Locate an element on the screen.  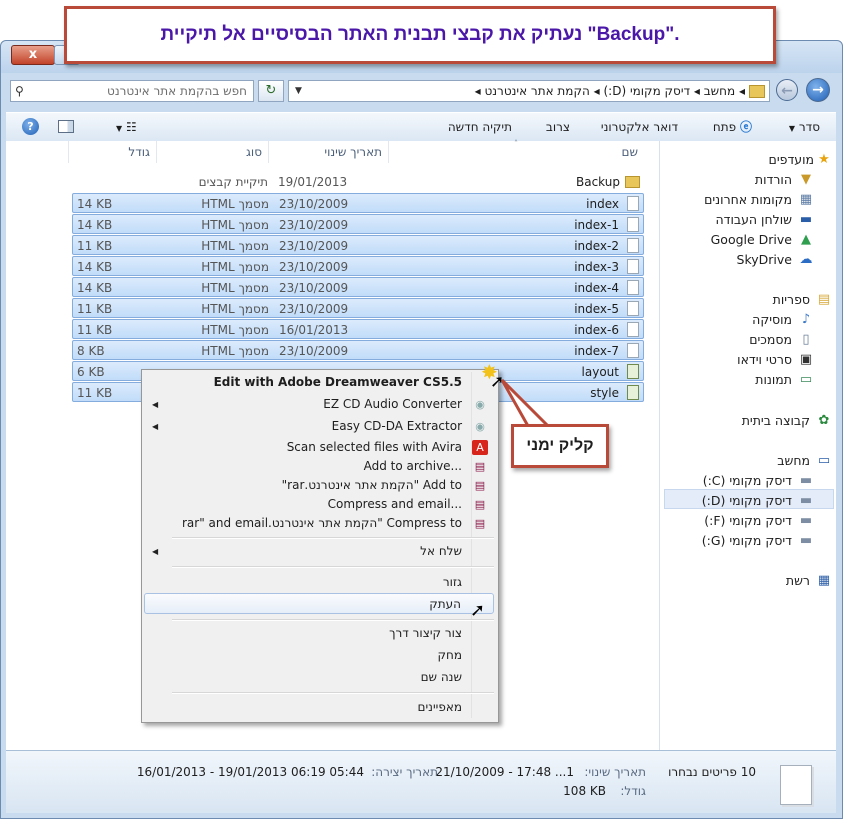
menu-item-add-rar: ▤ Add to "הקמת אתר אינטרנט.rar" is located at coordinates (319, 485).